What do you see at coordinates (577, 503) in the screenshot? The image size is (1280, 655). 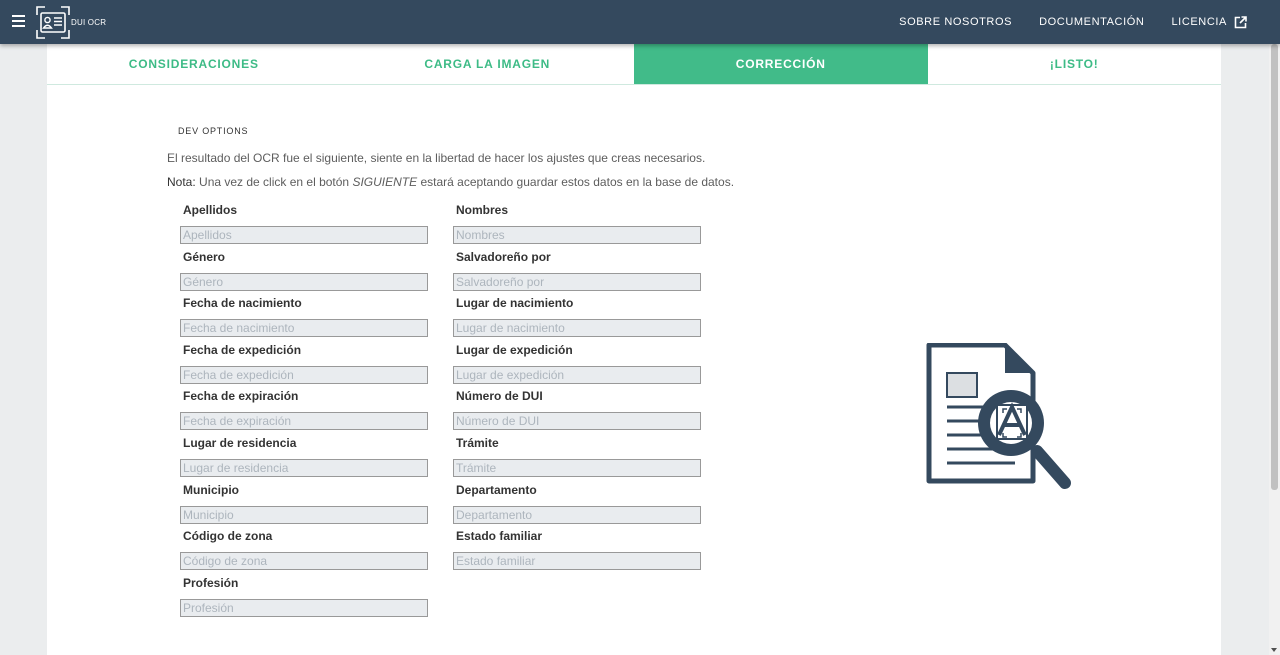 I see `field-departamento: Departamento` at bounding box center [577, 503].